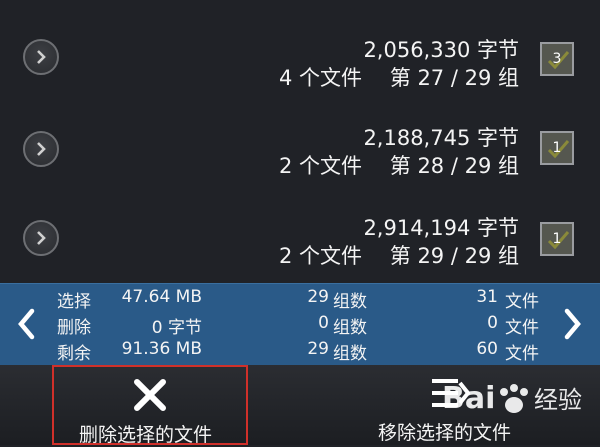 The width and height of the screenshot is (600, 447). Describe the element at coordinates (161, 297) in the screenshot. I see `stat-size: 47.64 MB` at that location.